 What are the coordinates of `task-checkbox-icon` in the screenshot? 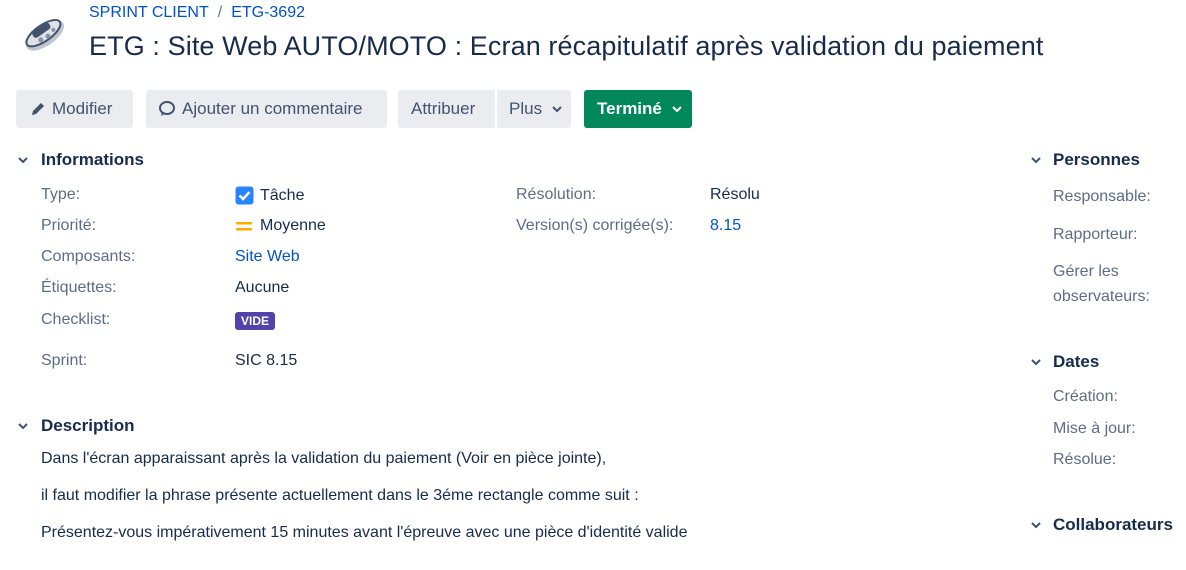 It's located at (244, 195).